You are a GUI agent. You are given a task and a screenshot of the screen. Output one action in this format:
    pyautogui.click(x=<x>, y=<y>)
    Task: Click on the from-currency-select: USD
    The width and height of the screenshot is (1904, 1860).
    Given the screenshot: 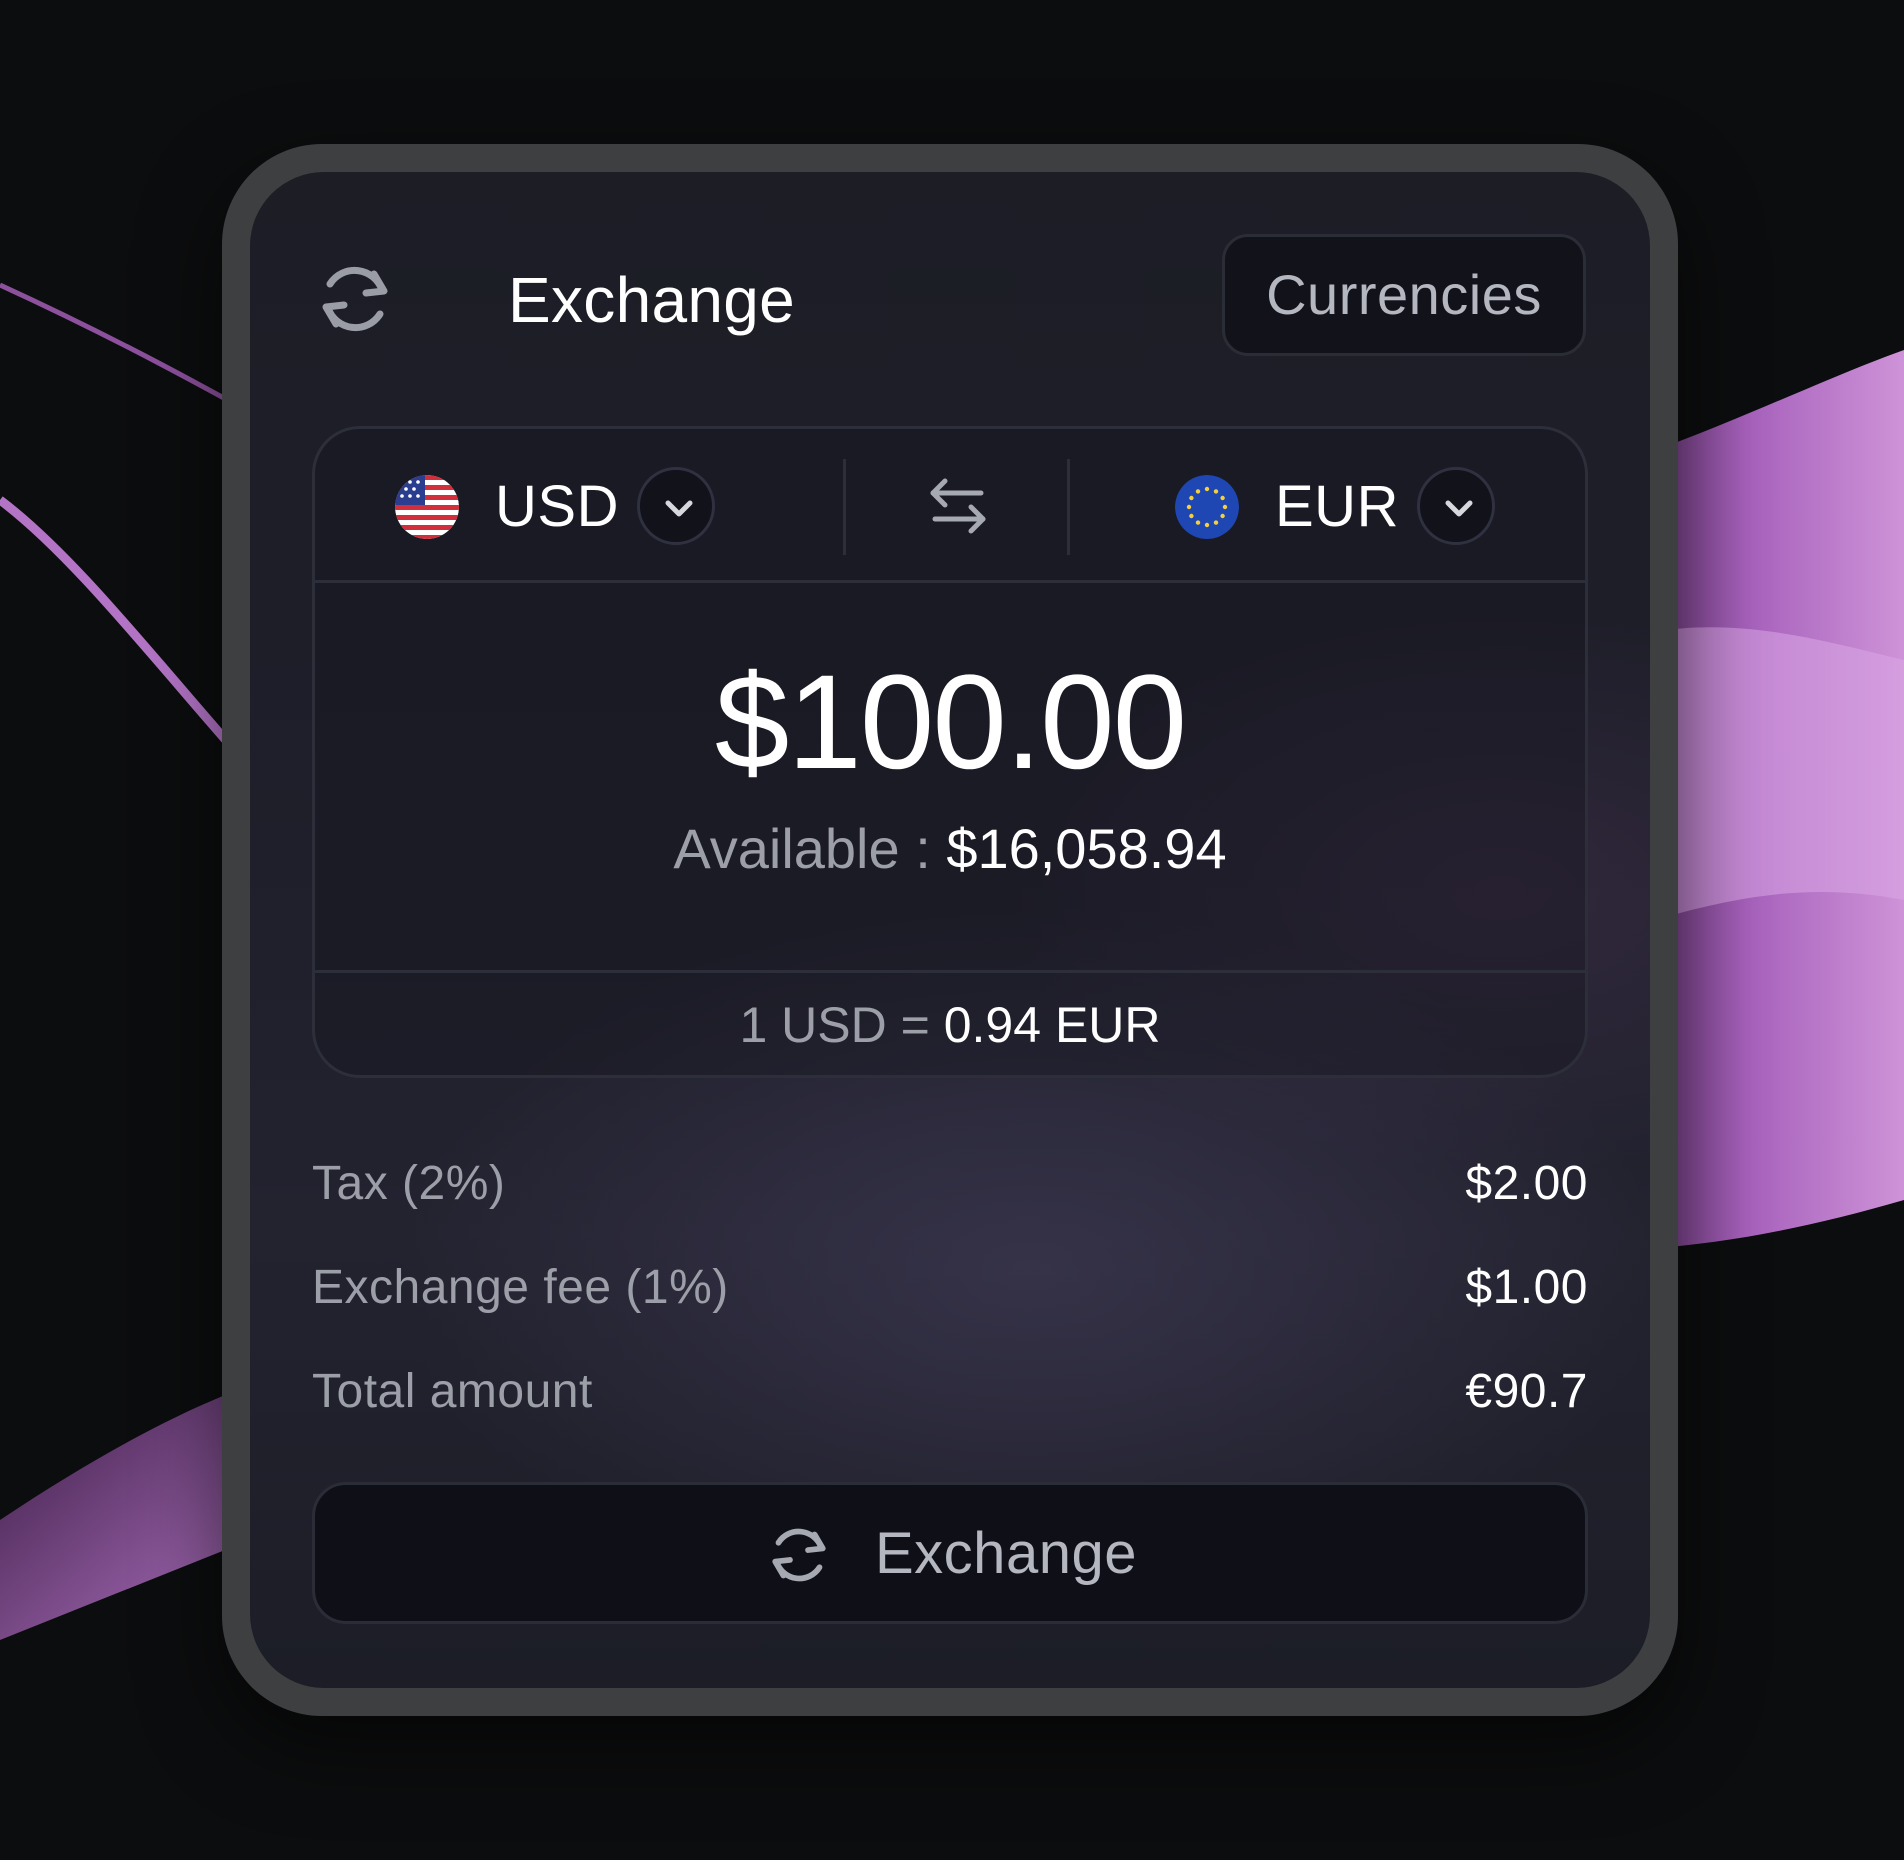 What is the action you would take?
    pyautogui.click(x=560, y=507)
    